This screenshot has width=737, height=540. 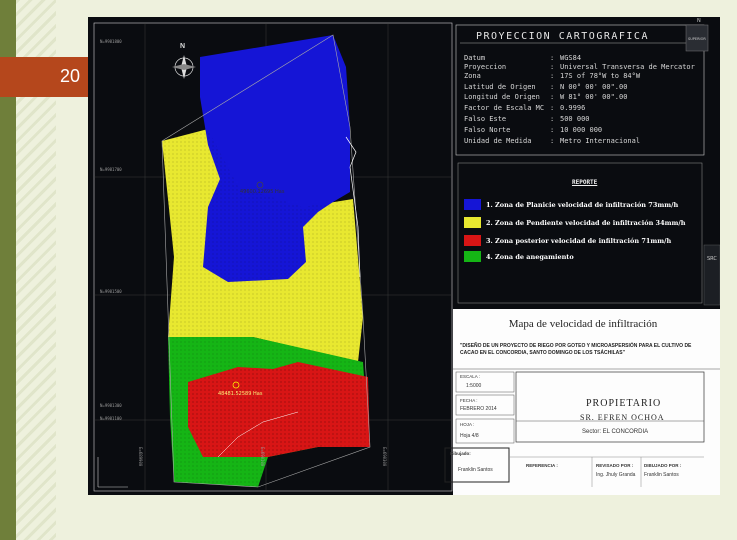 What do you see at coordinates (661, 475) in the screenshot?
I see `dibujado-name: Franklin Santos` at bounding box center [661, 475].